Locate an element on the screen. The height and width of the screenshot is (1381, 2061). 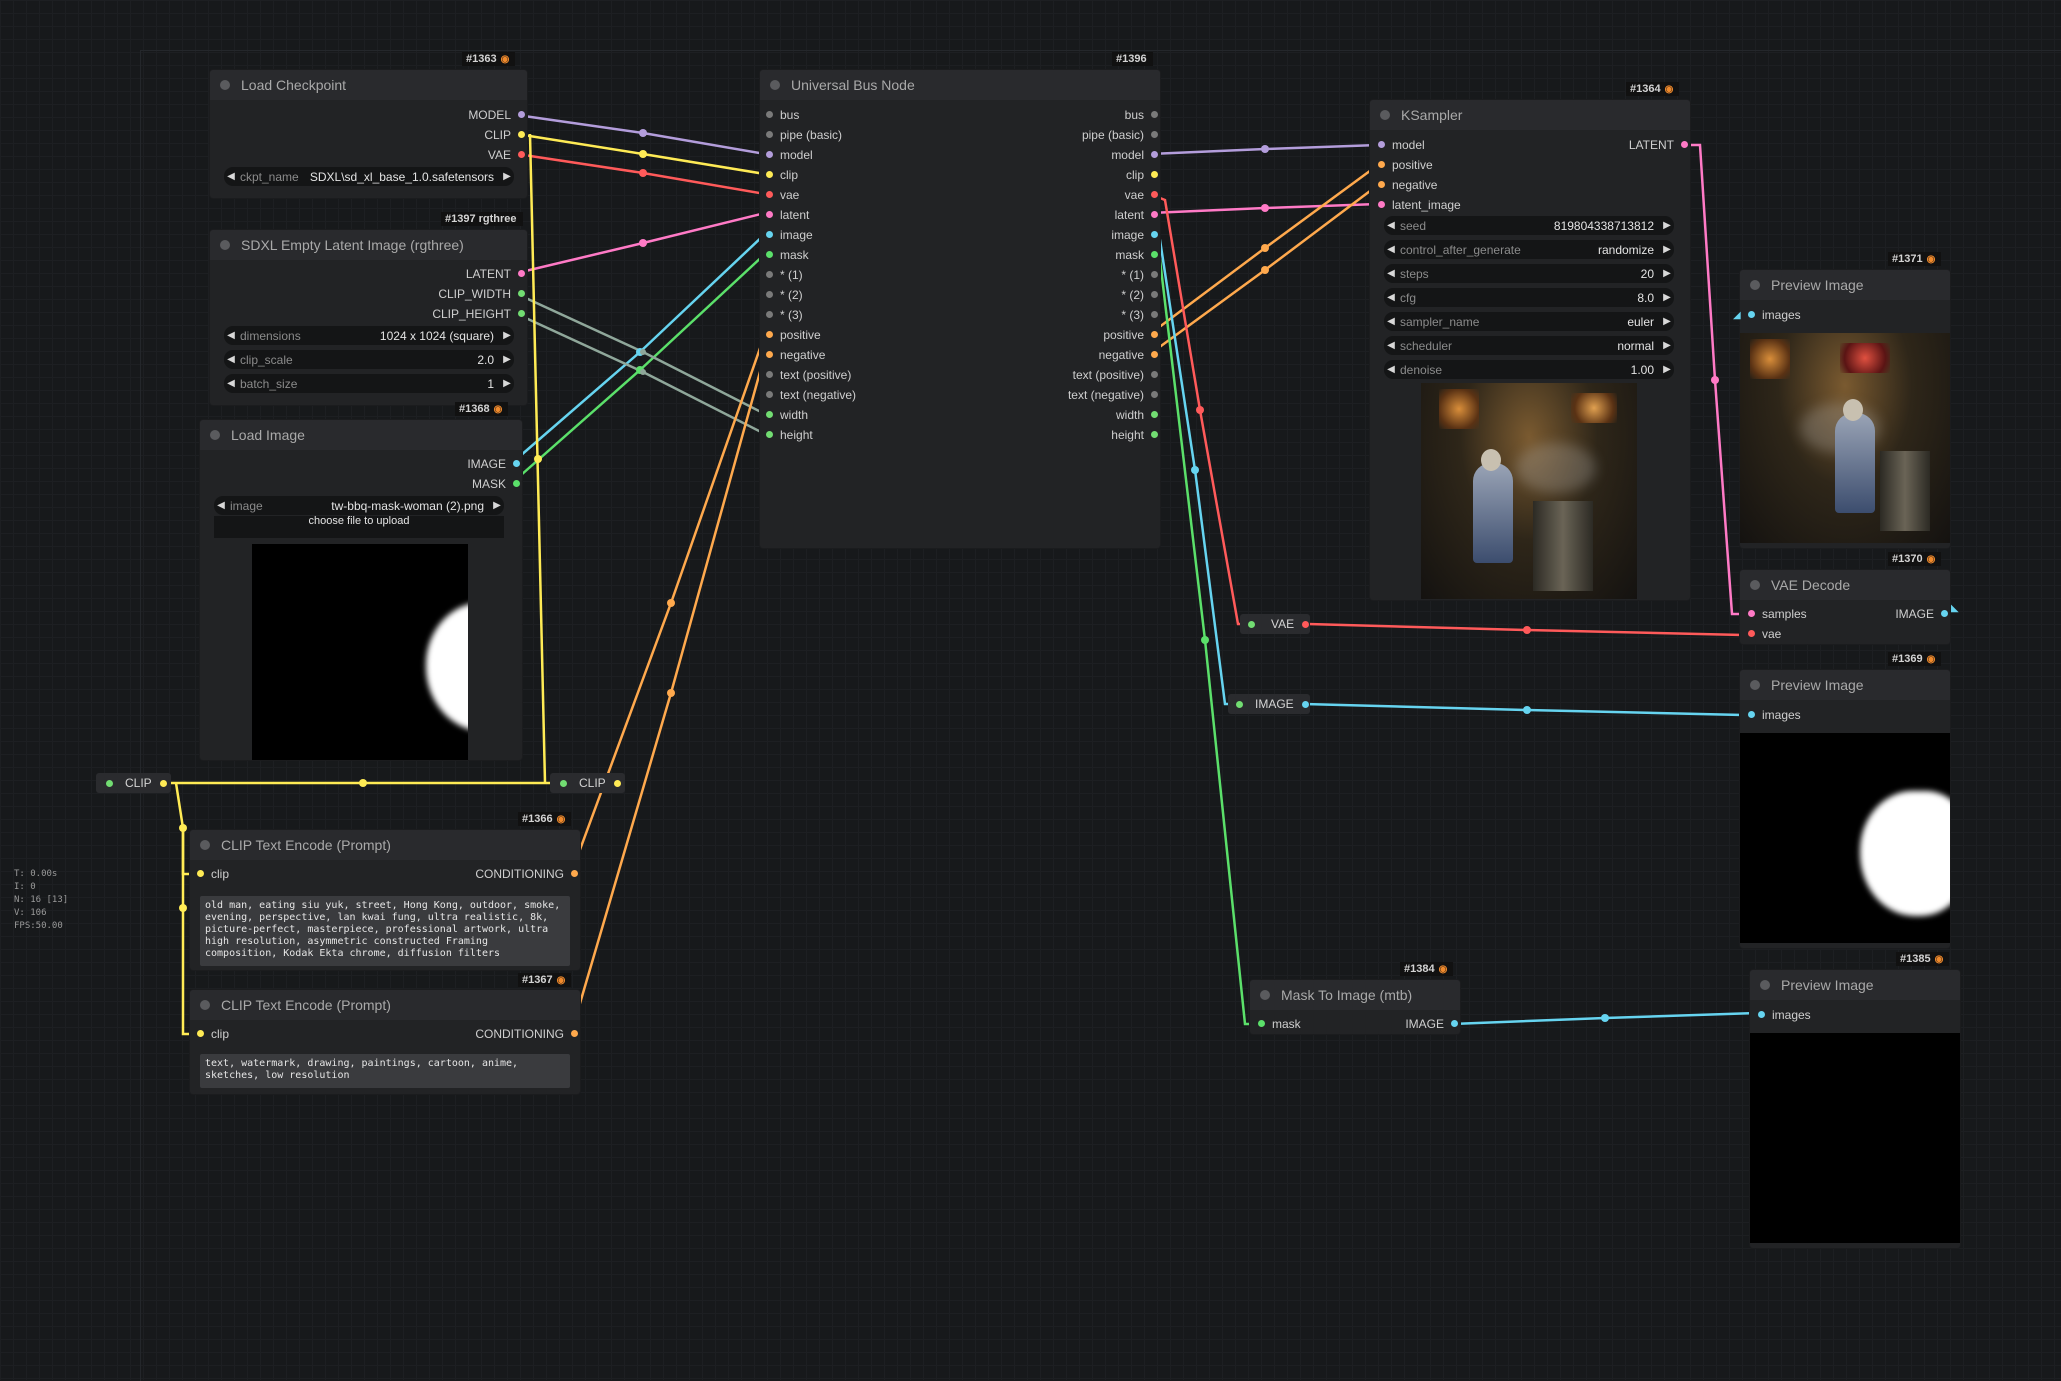
node-vae-decode: VAE Decode samples vae IMAGE is located at coordinates (1845, 607).